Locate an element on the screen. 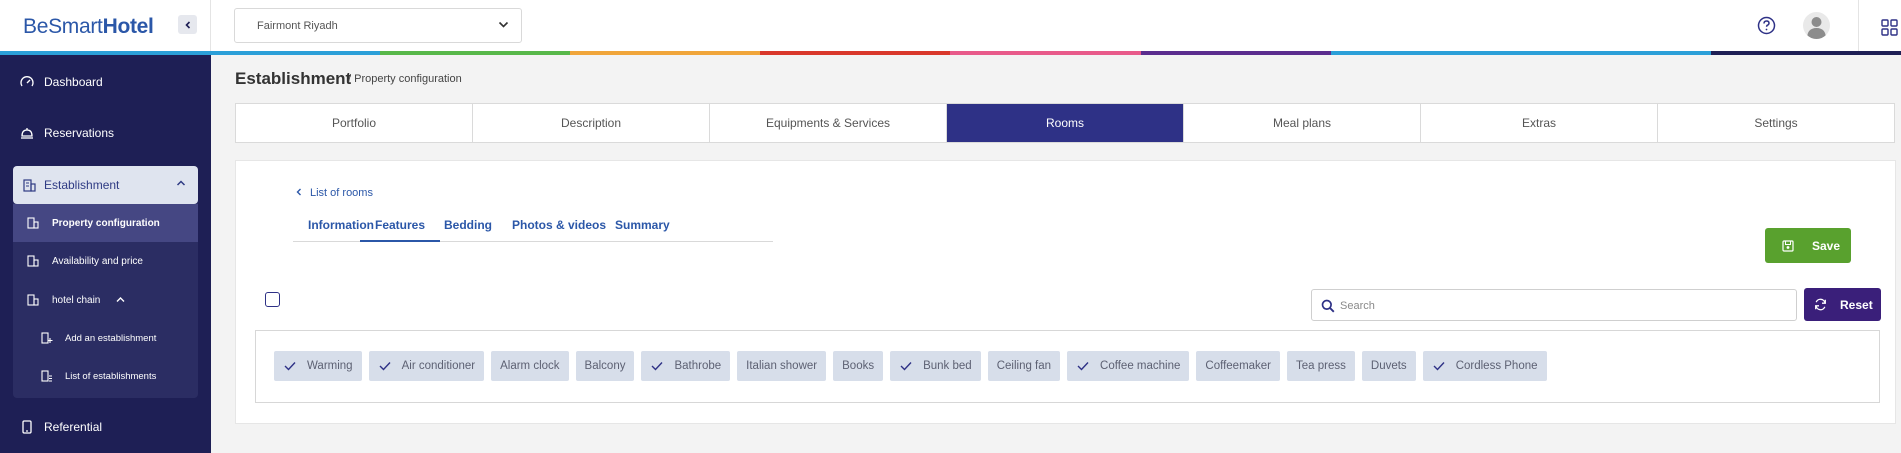 This screenshot has height=453, width=1901. top-header: BeSmartHotel Fairmont Riyadh is located at coordinates (950, 25).